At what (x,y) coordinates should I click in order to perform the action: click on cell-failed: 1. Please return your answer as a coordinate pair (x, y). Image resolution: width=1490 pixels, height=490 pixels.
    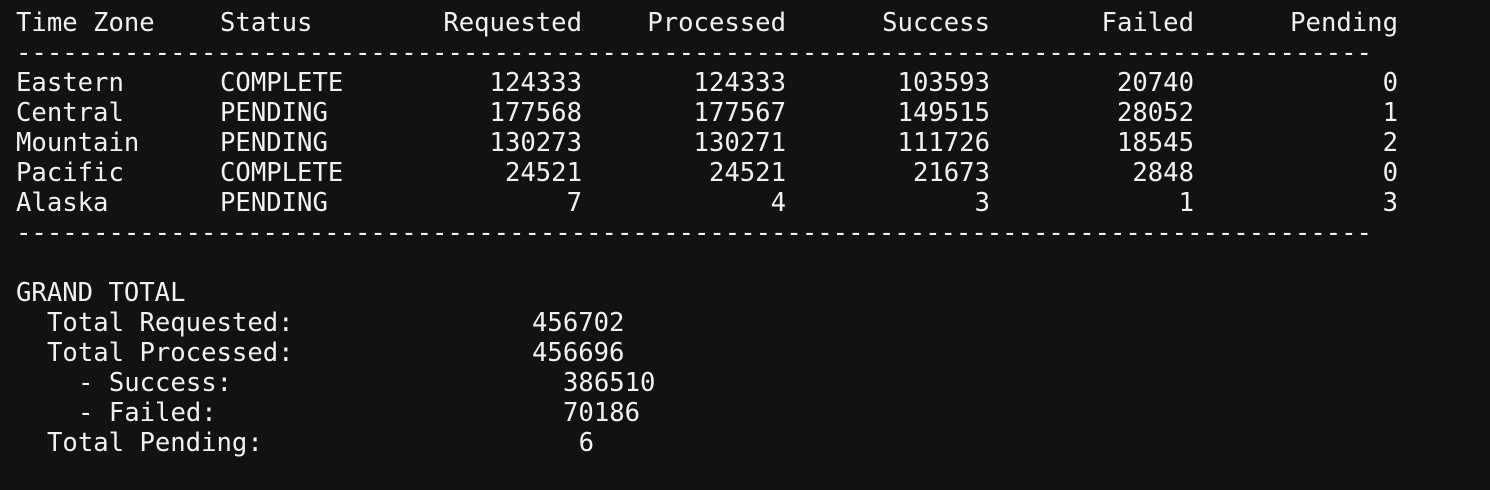
    Looking at the image, I should click on (1186, 203).